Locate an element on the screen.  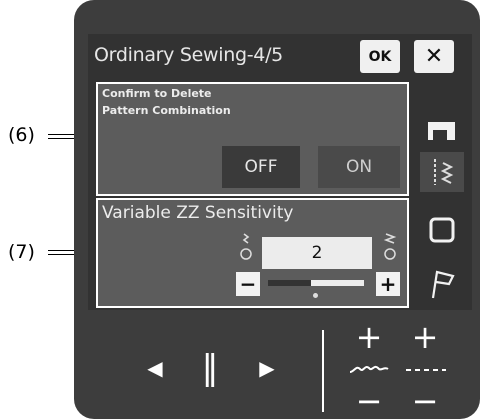
move-right-button: ▶ is located at coordinates (267, 368).